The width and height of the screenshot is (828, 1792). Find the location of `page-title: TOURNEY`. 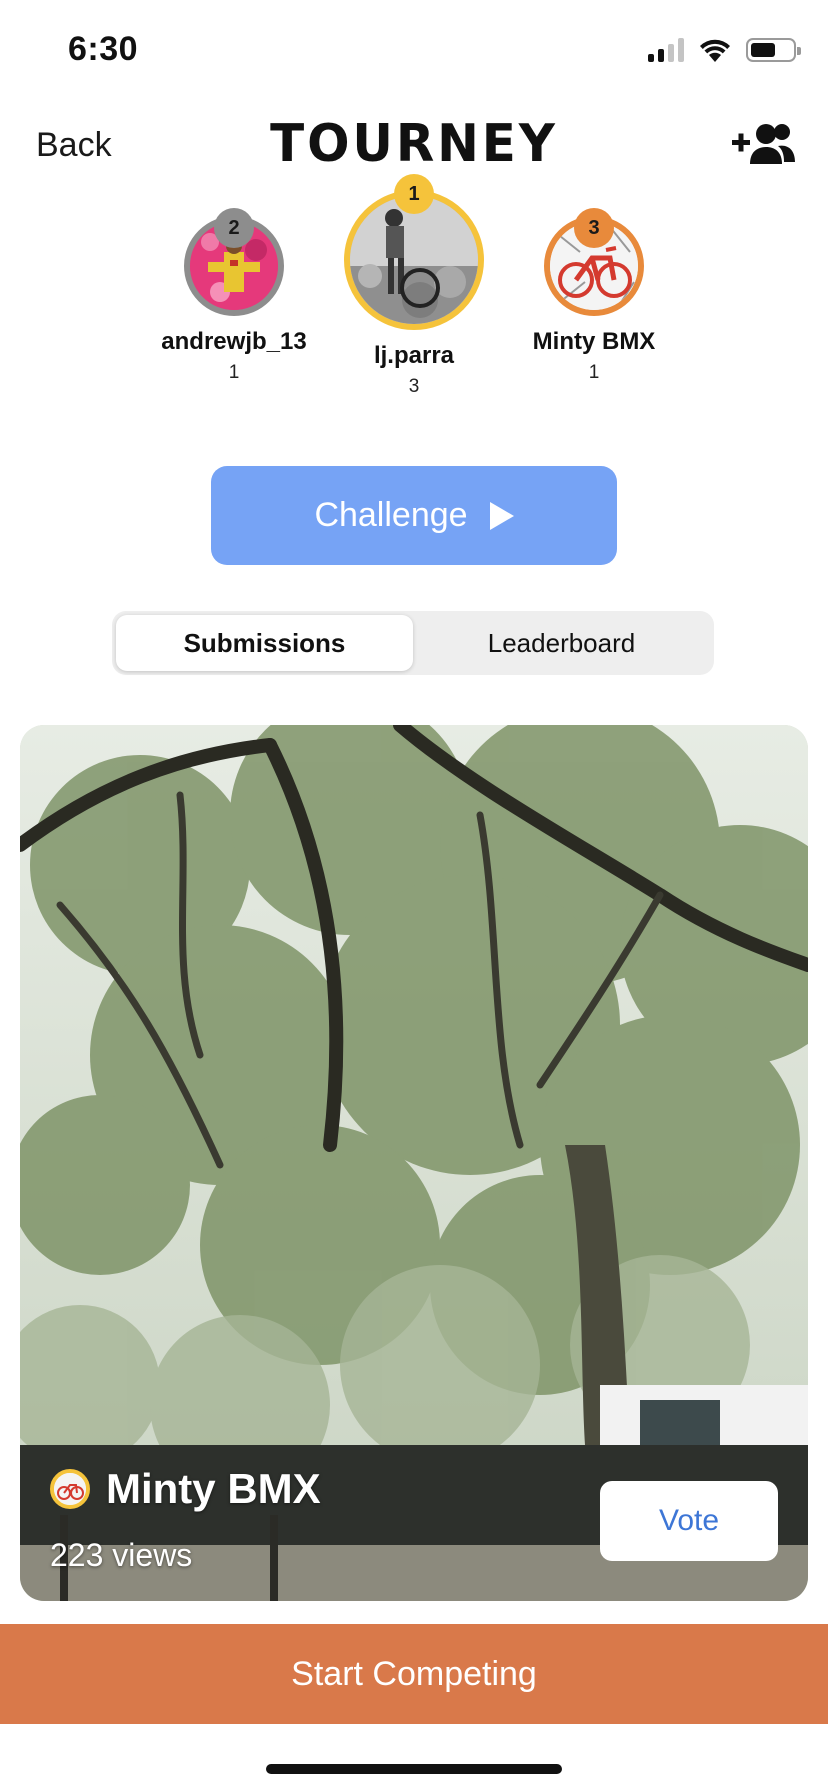

page-title: TOURNEY is located at coordinates (414, 144).